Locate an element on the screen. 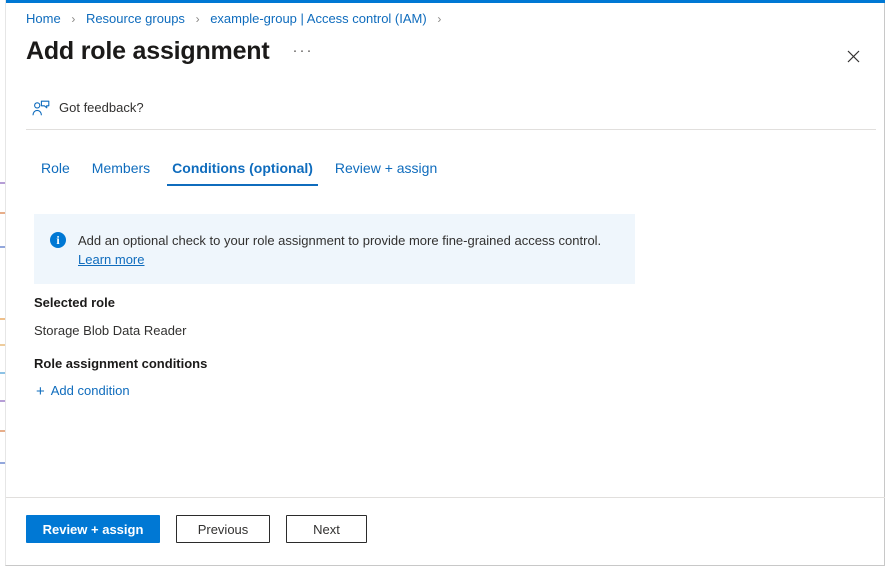 The image size is (885, 566). close-icon is located at coordinates (853, 56).